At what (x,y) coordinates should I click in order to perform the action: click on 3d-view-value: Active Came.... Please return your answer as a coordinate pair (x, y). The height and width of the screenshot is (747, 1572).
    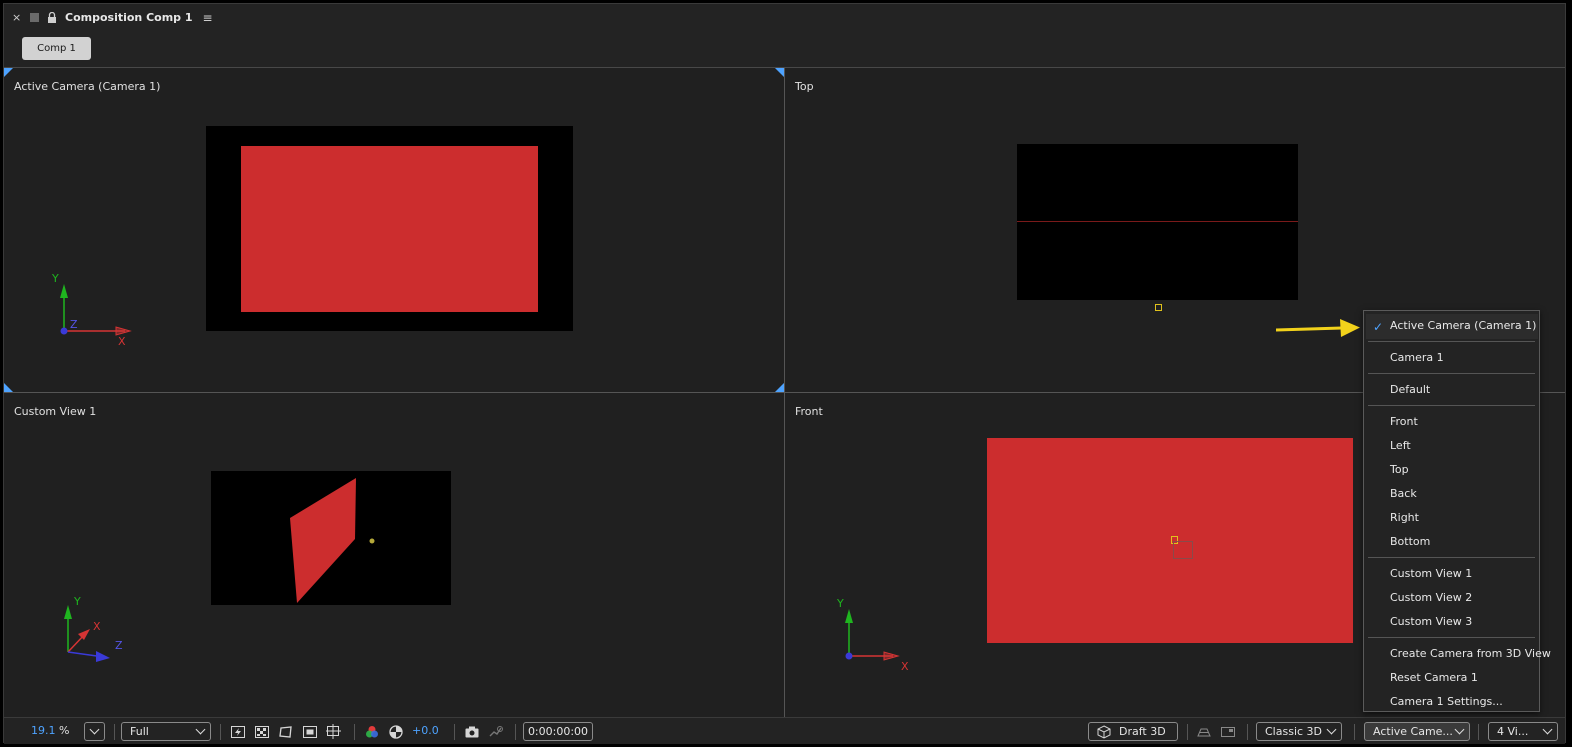
    Looking at the image, I should click on (1413, 731).